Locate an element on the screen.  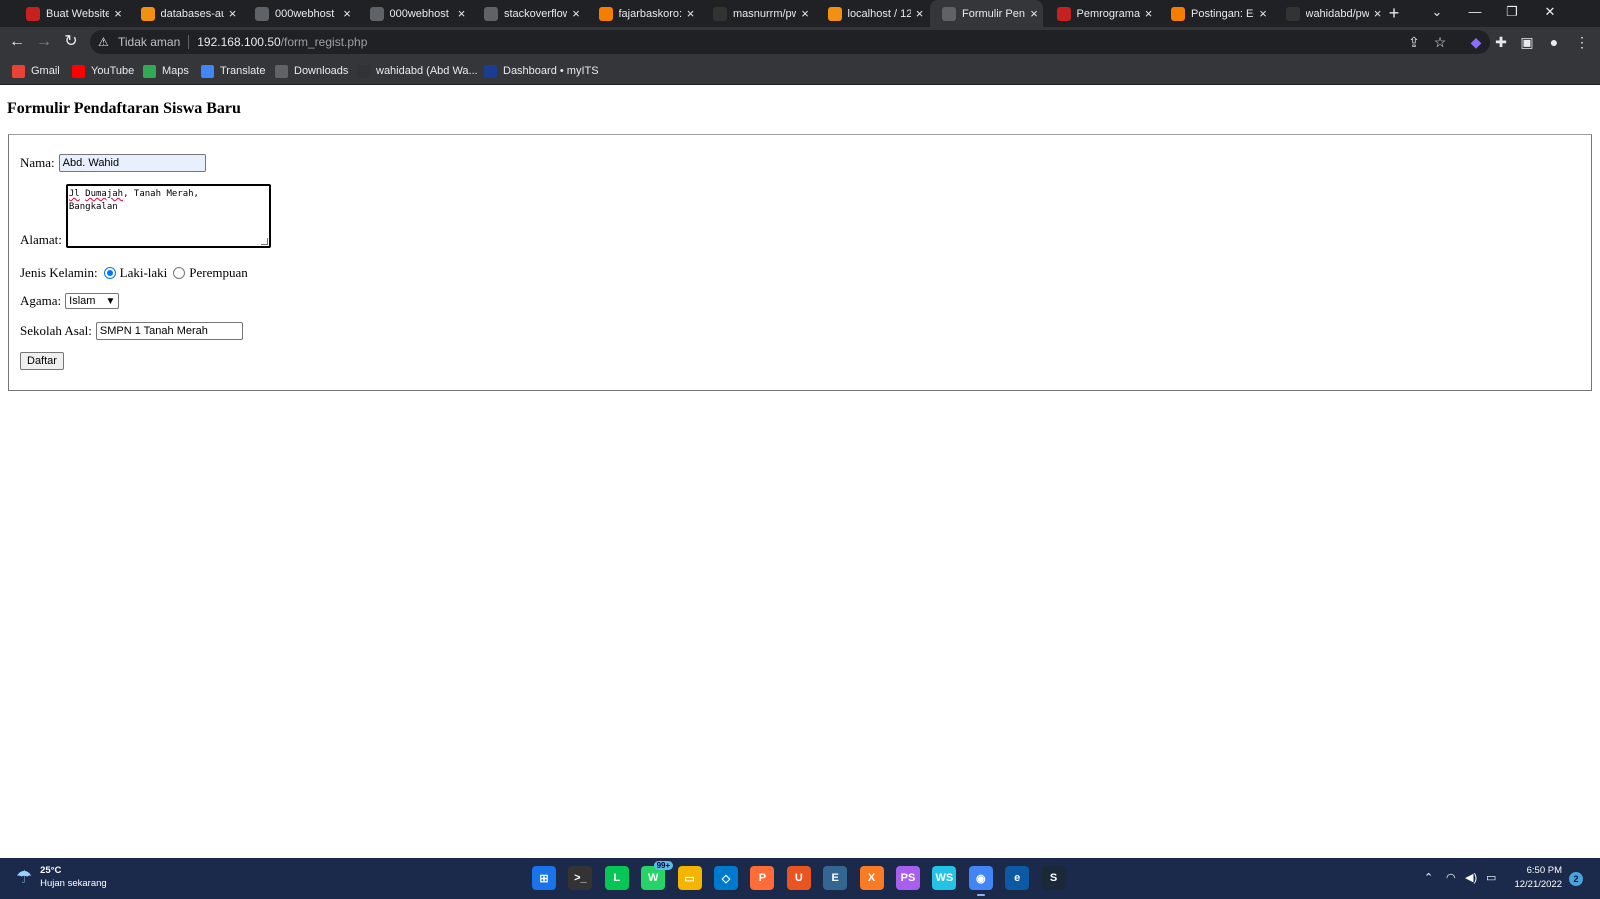
tab-favicon: github-icon is located at coordinates (1292, 13).